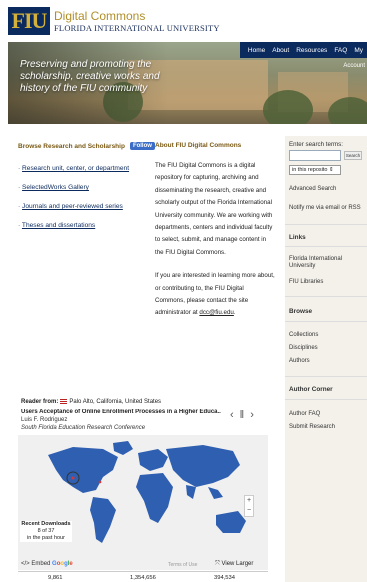 This screenshot has width=367, height=582. Describe the element at coordinates (83, 470) in the screenshot. I see `map-north-america` at that location.